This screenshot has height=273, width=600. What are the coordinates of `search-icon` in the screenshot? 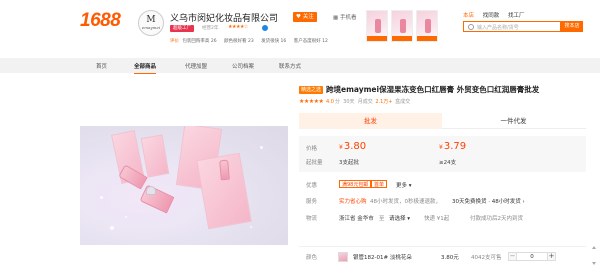 It's located at (471, 27).